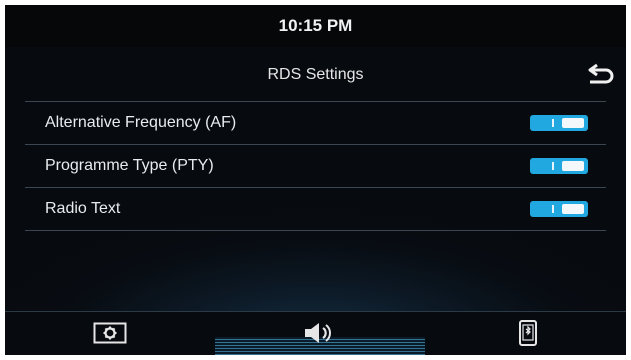 This screenshot has height=360, width=631. I want to click on page-title: RDS Settings, so click(315, 74).